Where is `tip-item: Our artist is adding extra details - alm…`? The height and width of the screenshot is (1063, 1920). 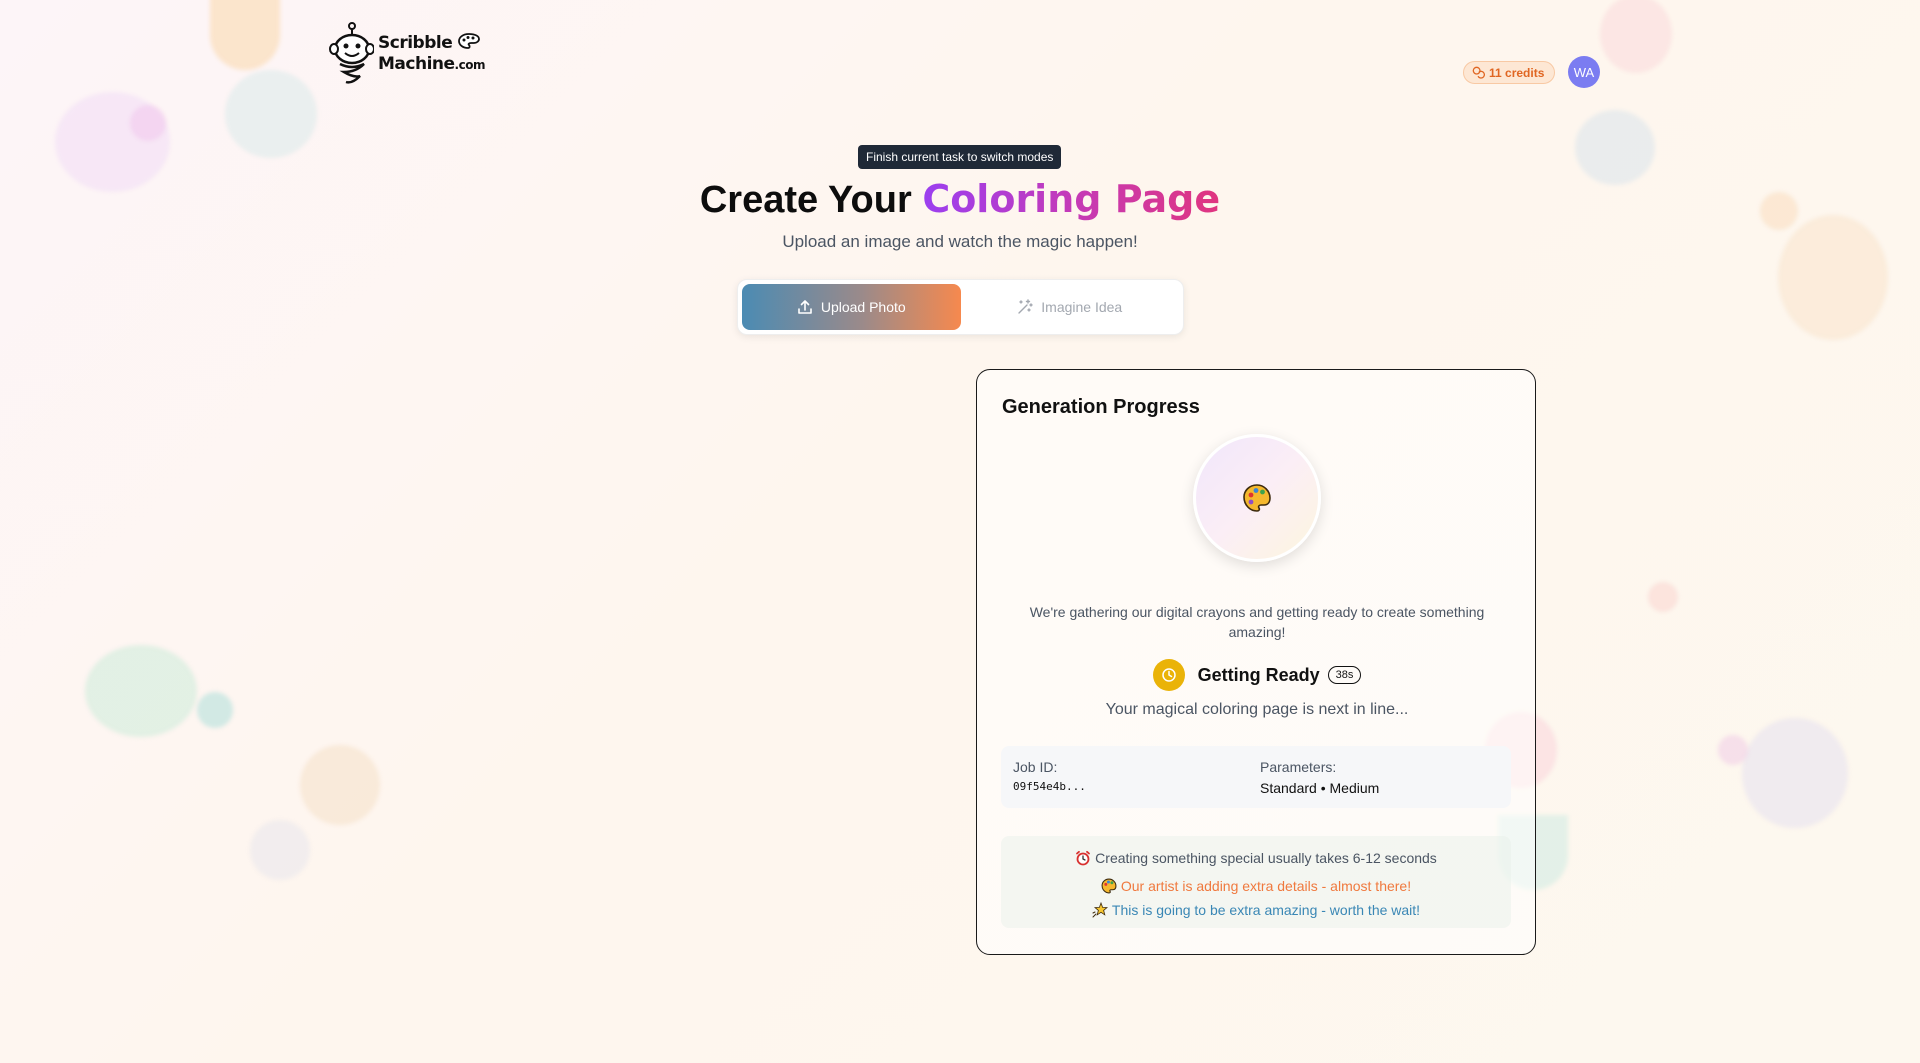 tip-item: Our artist is adding extra details - alm… is located at coordinates (1256, 886).